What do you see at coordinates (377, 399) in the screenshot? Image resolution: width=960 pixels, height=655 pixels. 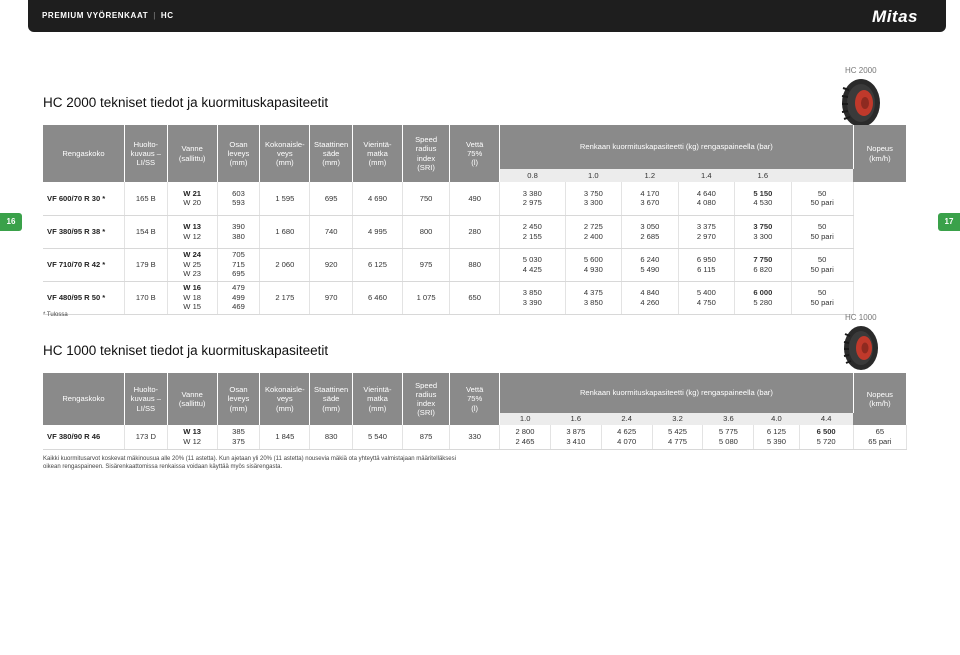 I see `header-rolling: Vierintä- matka (mm)` at bounding box center [377, 399].